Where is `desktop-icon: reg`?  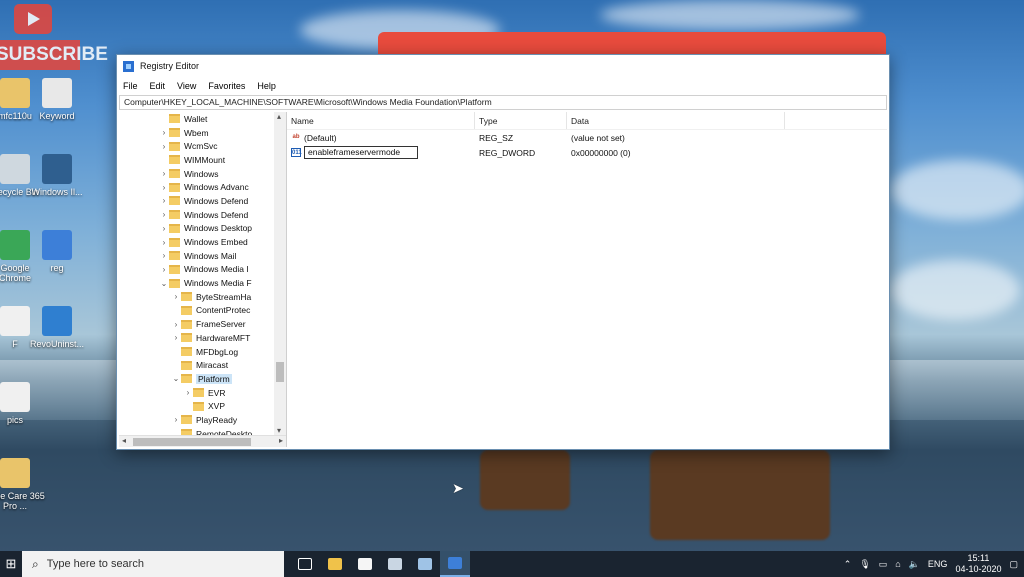
desktop-icon: reg is located at coordinates (57, 251).